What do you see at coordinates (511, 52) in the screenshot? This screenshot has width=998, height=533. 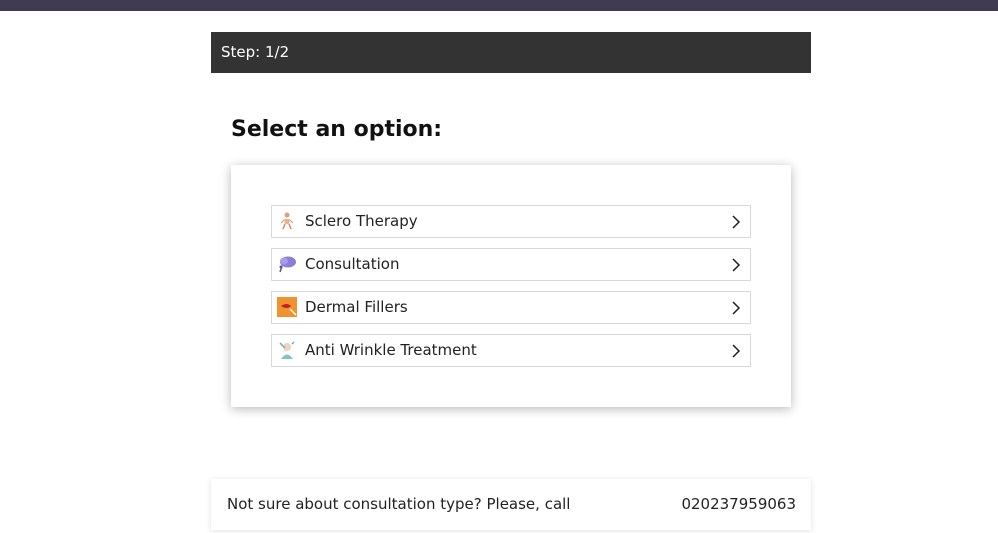 I see `step-indicator: Step: 1/2` at bounding box center [511, 52].